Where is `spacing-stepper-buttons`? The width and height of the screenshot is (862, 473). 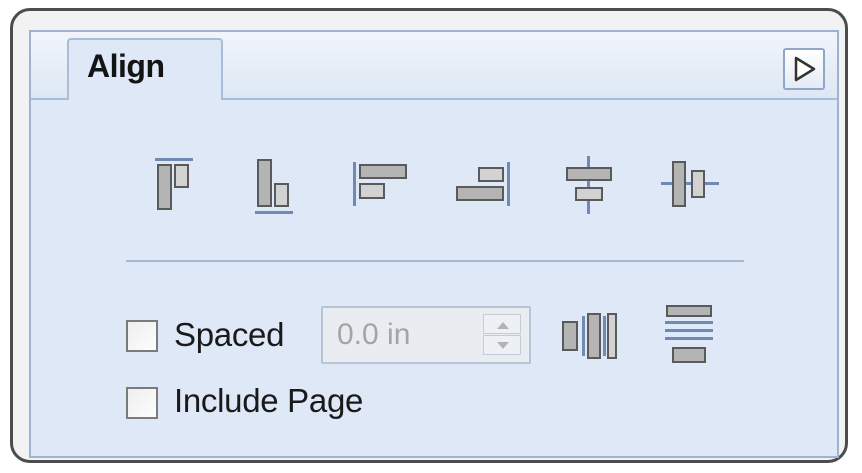
spacing-stepper-buttons is located at coordinates (502, 335).